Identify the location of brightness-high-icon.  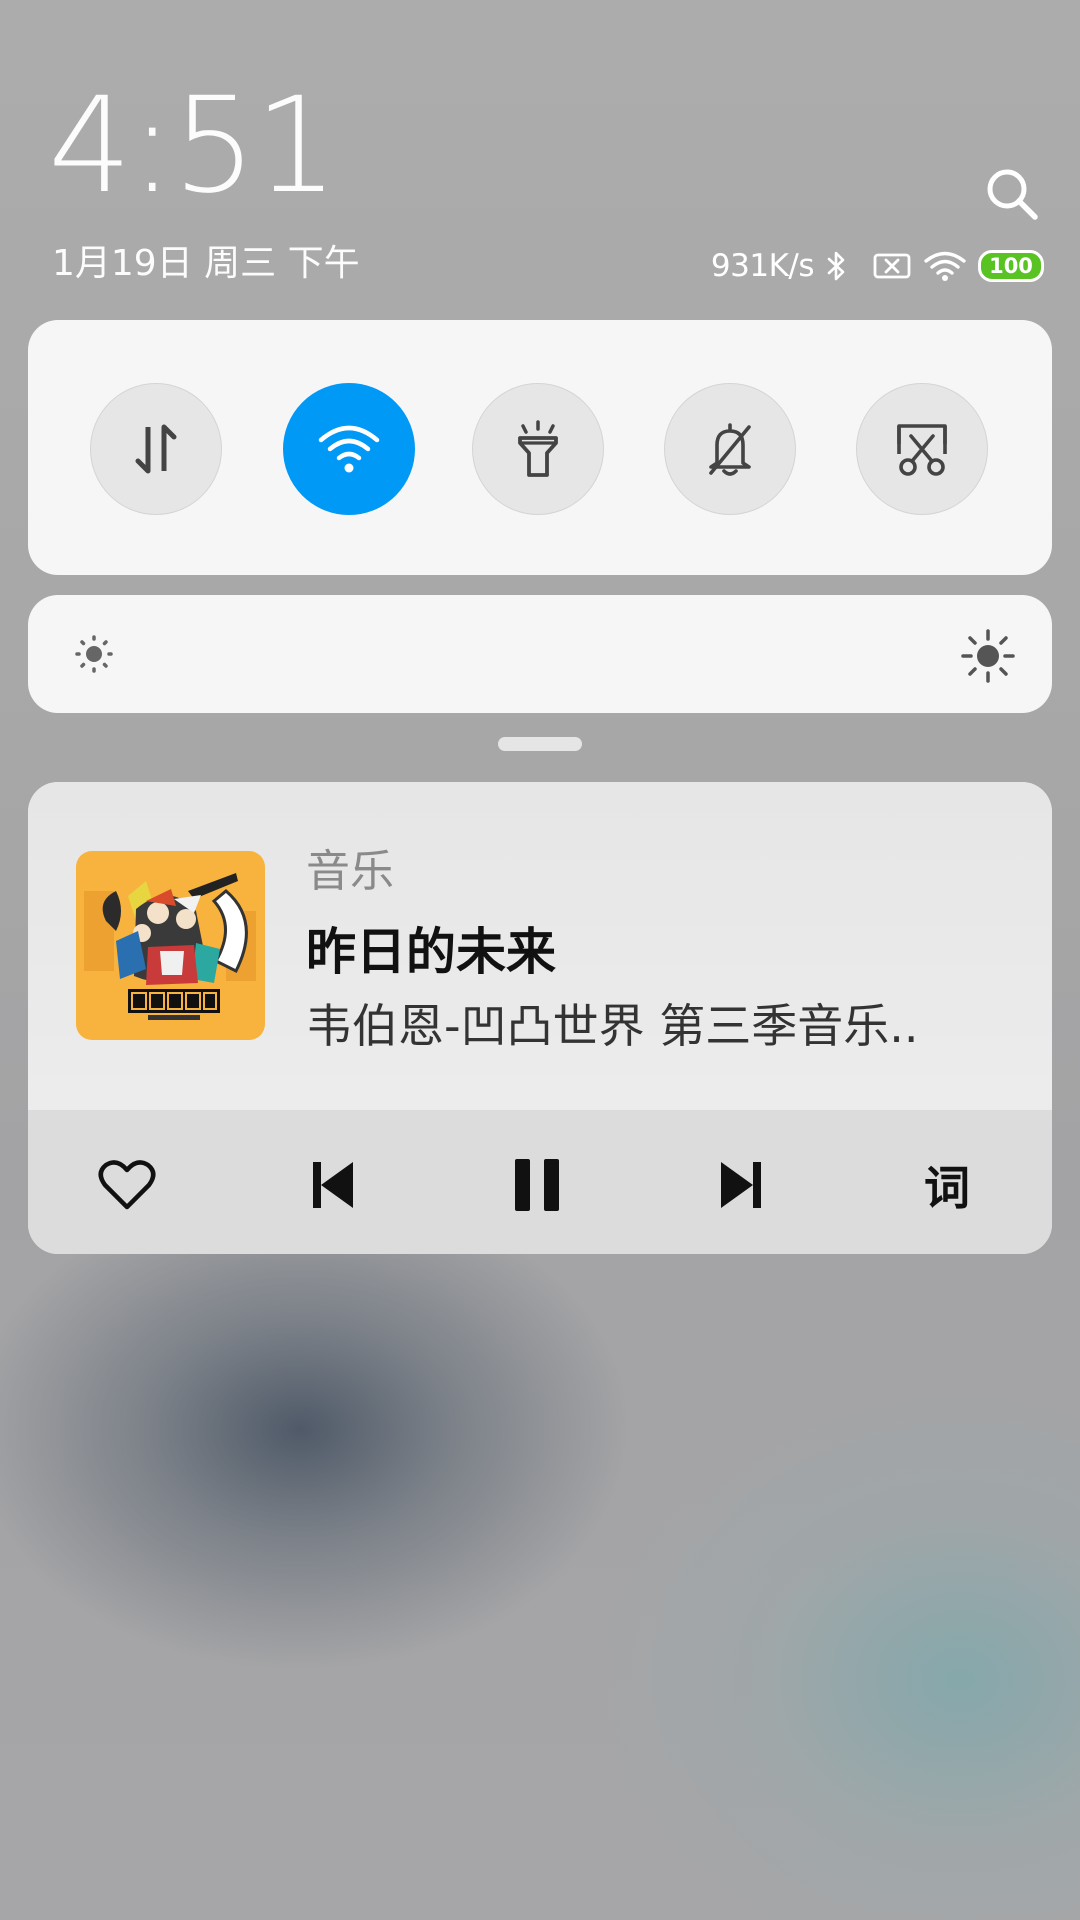
(988, 656).